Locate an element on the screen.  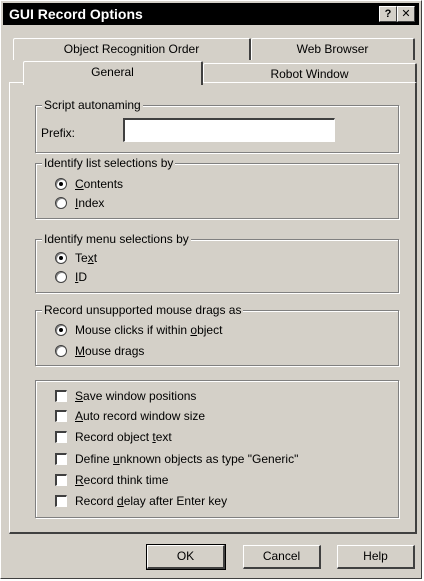
checkbox-label: Record delay after Enter key is located at coordinates (151, 501).